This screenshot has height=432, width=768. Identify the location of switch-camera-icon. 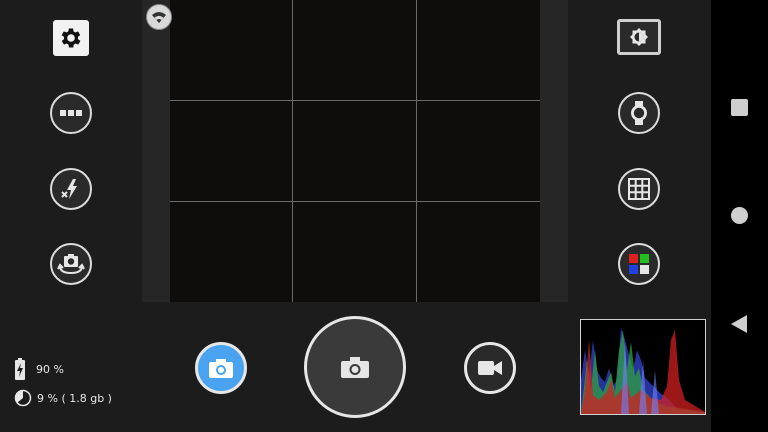
(71, 264).